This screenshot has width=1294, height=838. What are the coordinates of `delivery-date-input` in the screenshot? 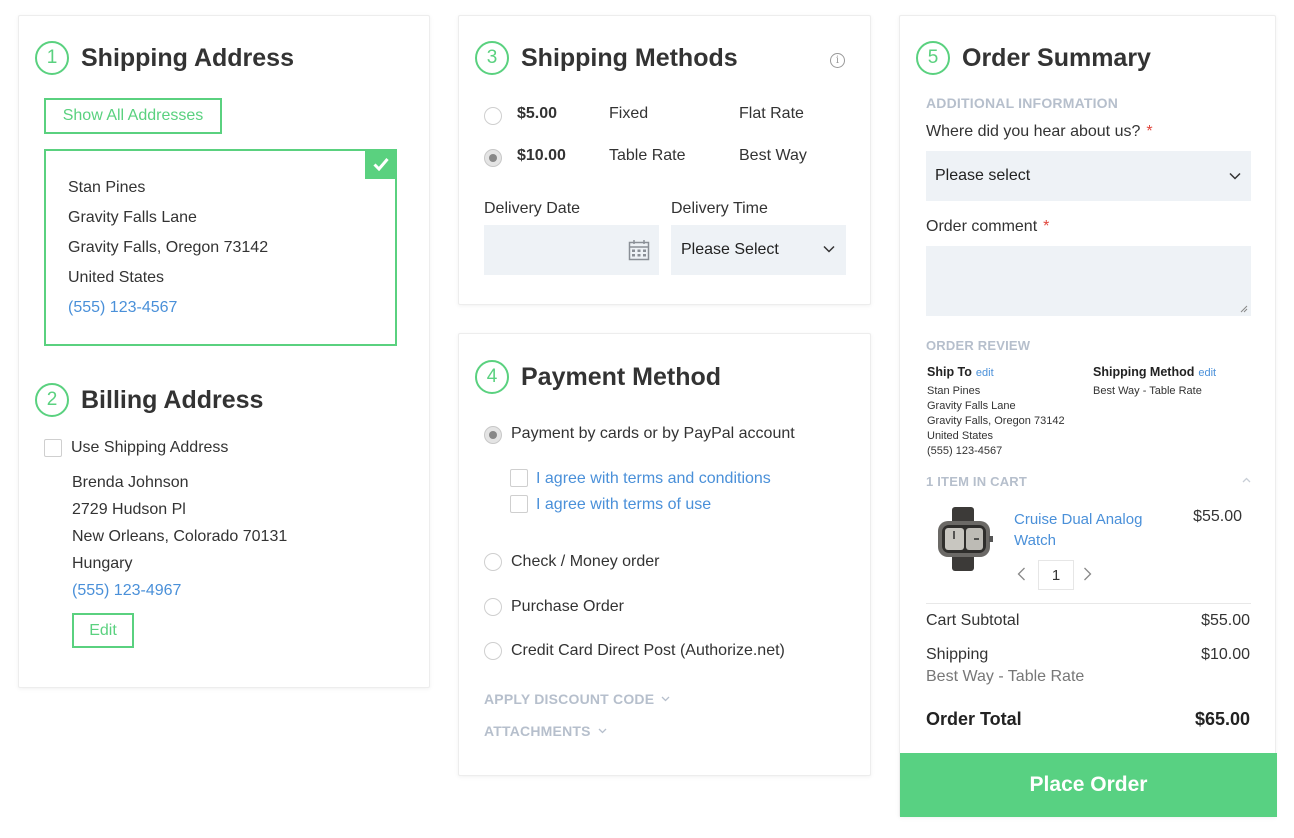 It's located at (571, 250).